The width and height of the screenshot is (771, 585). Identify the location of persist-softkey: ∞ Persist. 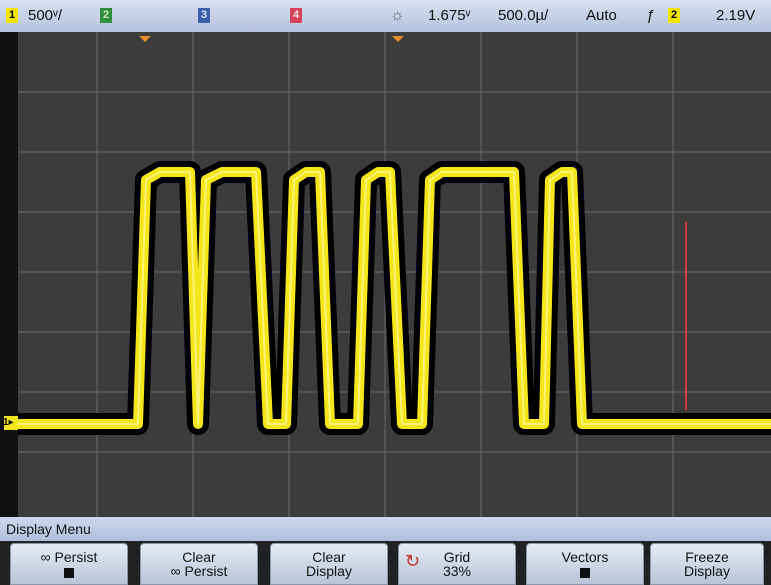
(69, 564).